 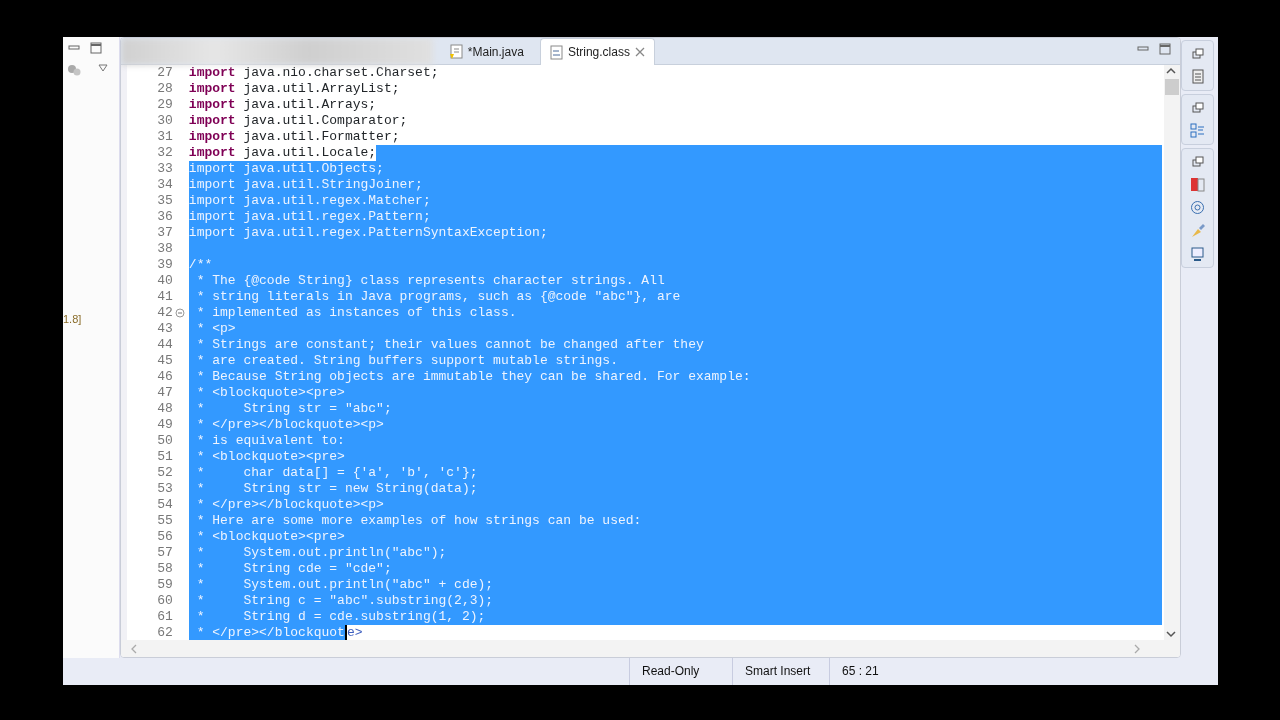 What do you see at coordinates (164, 185) in the screenshot?
I see `line-number: 34` at bounding box center [164, 185].